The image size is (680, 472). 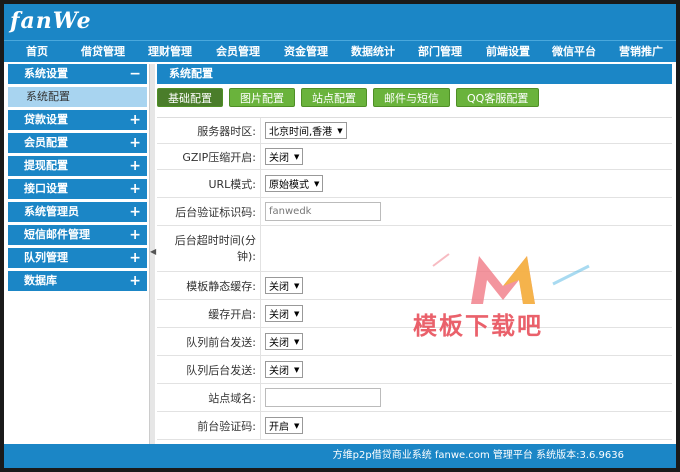 I want to click on form-row: 模板静态缓存: 关闭 ▼, so click(x=414, y=286).